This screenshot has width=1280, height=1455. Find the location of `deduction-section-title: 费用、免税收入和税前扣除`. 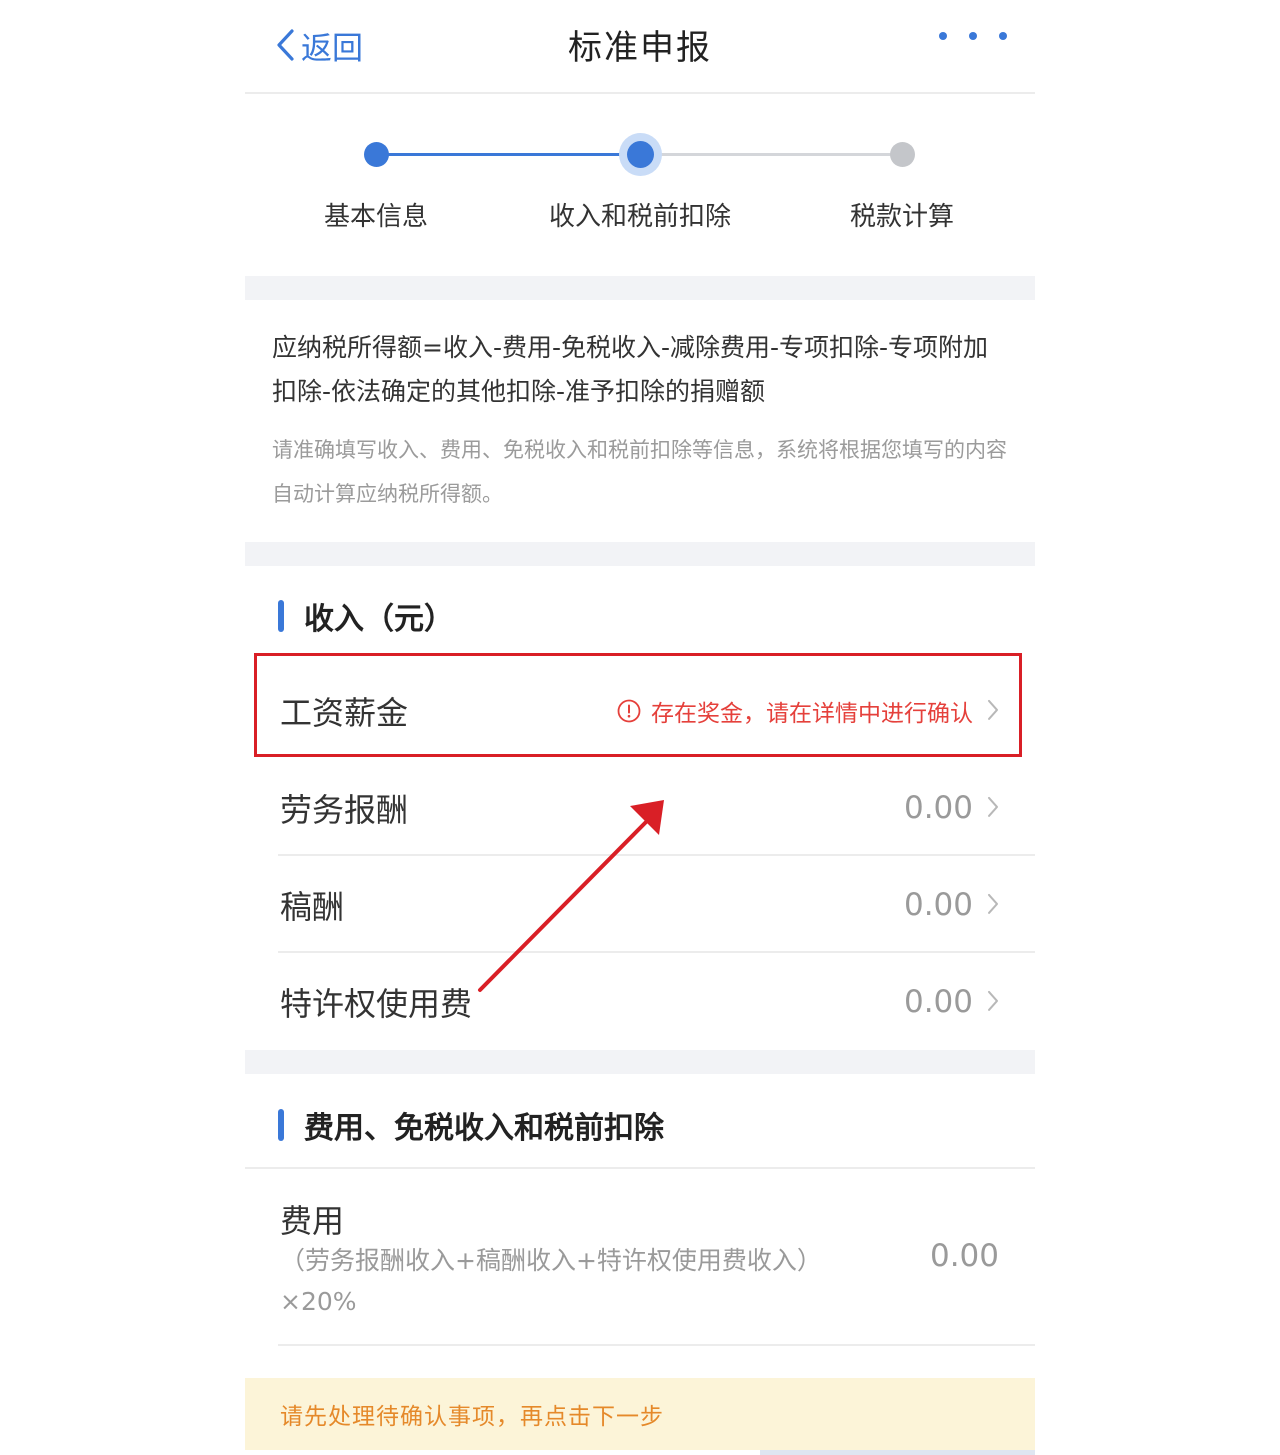

deduction-section-title: 费用、免税收入和税前扣除 is located at coordinates (471, 1125).